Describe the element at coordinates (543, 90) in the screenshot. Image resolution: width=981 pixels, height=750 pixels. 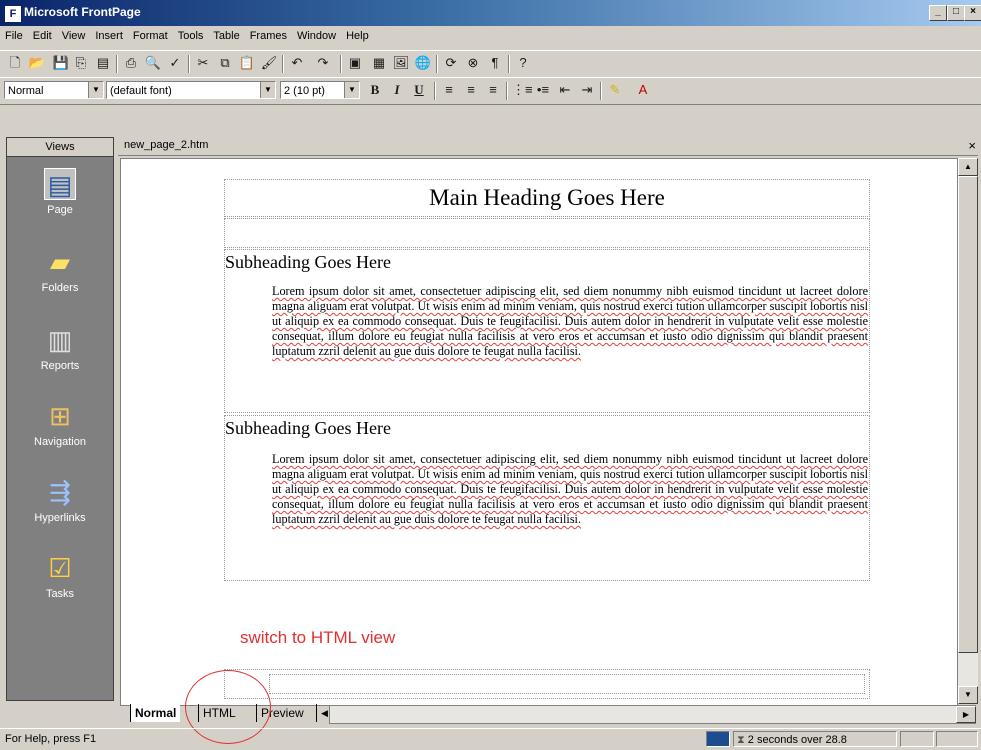
I see `bullets-icon: •≡` at that location.